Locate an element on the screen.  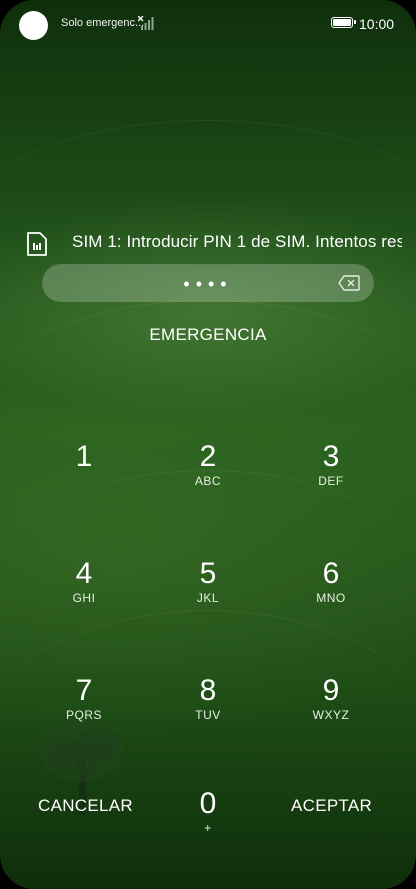
key-digit: 4 is located at coordinates (84, 573).